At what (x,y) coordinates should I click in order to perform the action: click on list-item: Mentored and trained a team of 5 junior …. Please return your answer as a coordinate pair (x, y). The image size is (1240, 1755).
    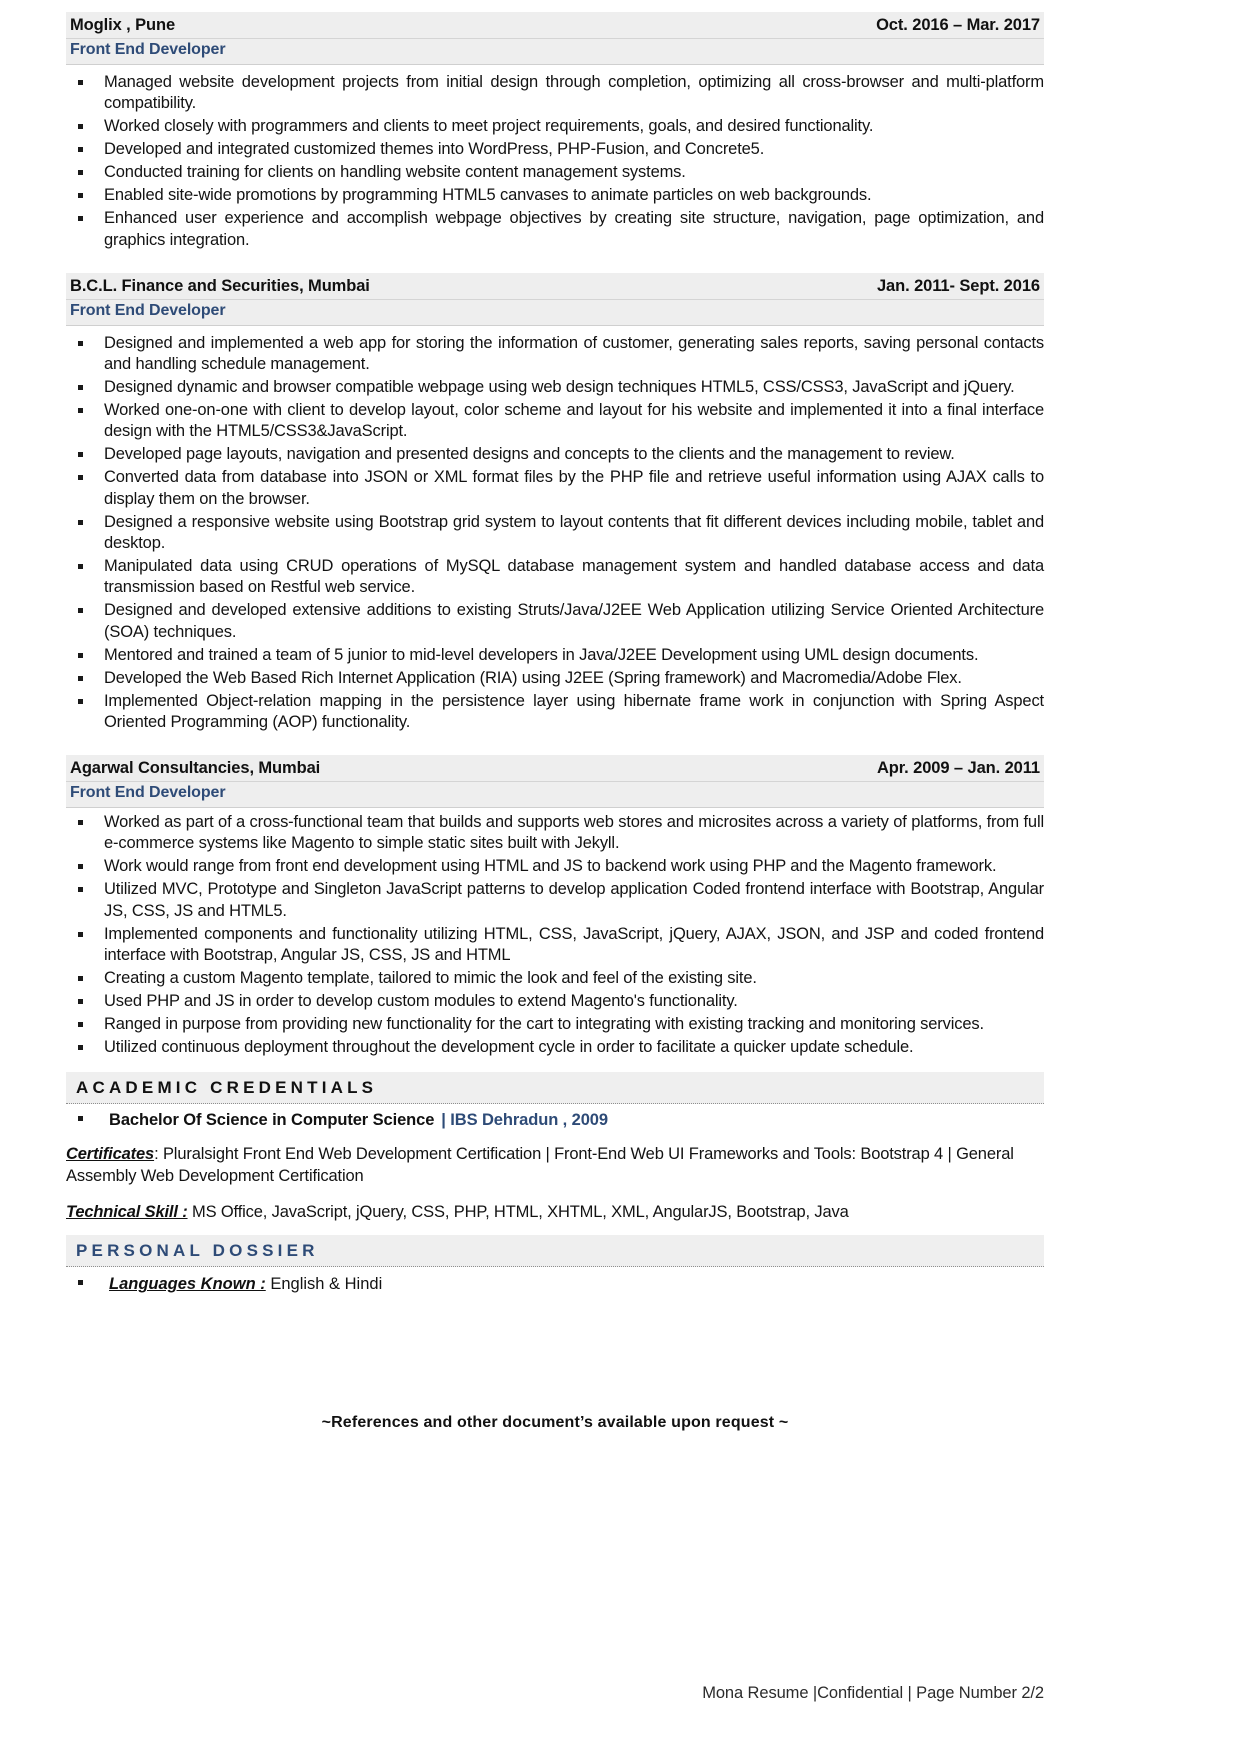
    Looking at the image, I should click on (555, 655).